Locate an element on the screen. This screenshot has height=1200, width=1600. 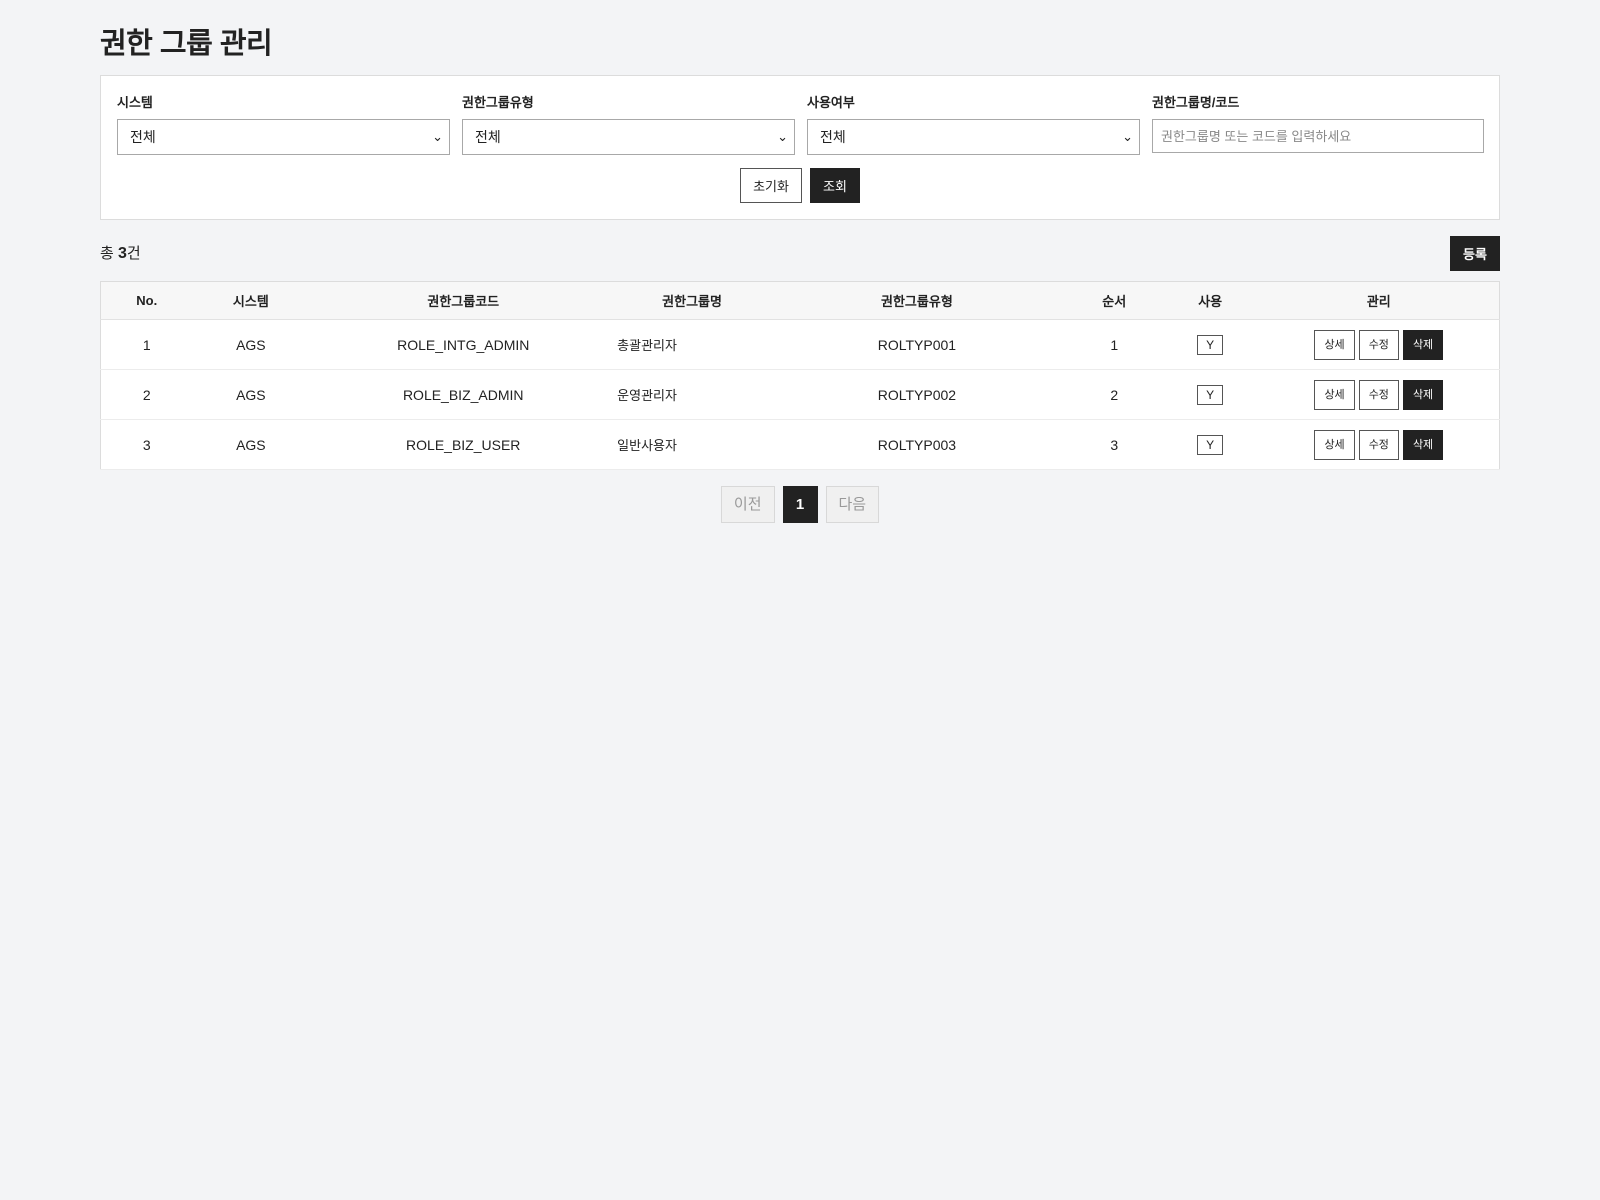
keyword-filter: 권한그룹명/코드 is located at coordinates (1318, 122).